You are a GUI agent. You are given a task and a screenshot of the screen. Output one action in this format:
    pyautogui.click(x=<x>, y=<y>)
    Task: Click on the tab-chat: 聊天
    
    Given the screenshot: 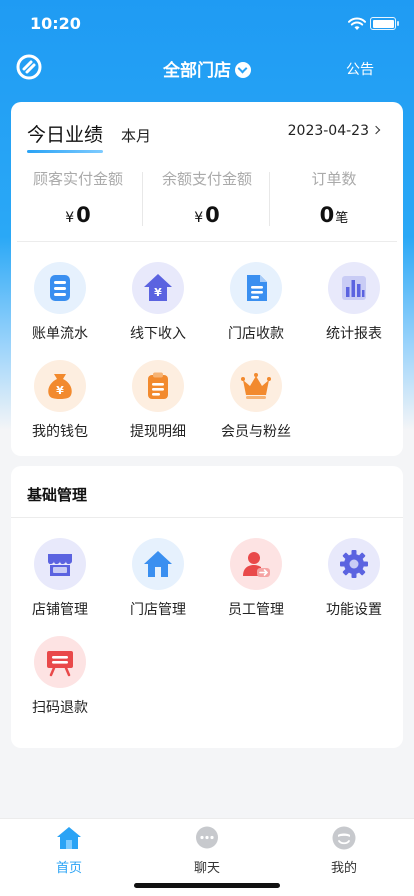 What is the action you would take?
    pyautogui.click(x=207, y=850)
    